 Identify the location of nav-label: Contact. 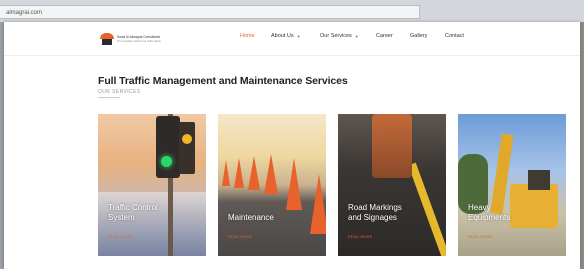
(454, 36).